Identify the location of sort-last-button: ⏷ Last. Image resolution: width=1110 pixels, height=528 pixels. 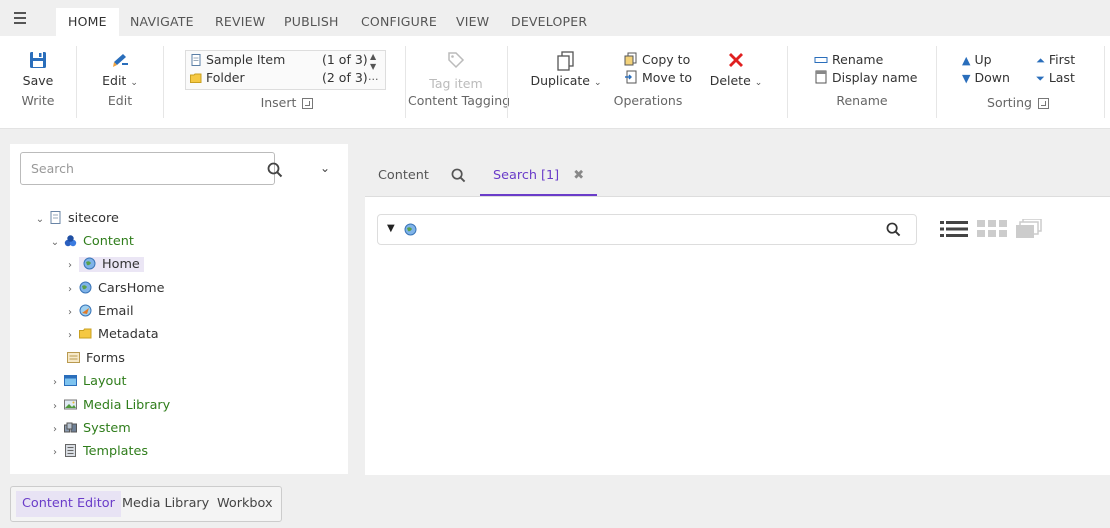
(1055, 78).